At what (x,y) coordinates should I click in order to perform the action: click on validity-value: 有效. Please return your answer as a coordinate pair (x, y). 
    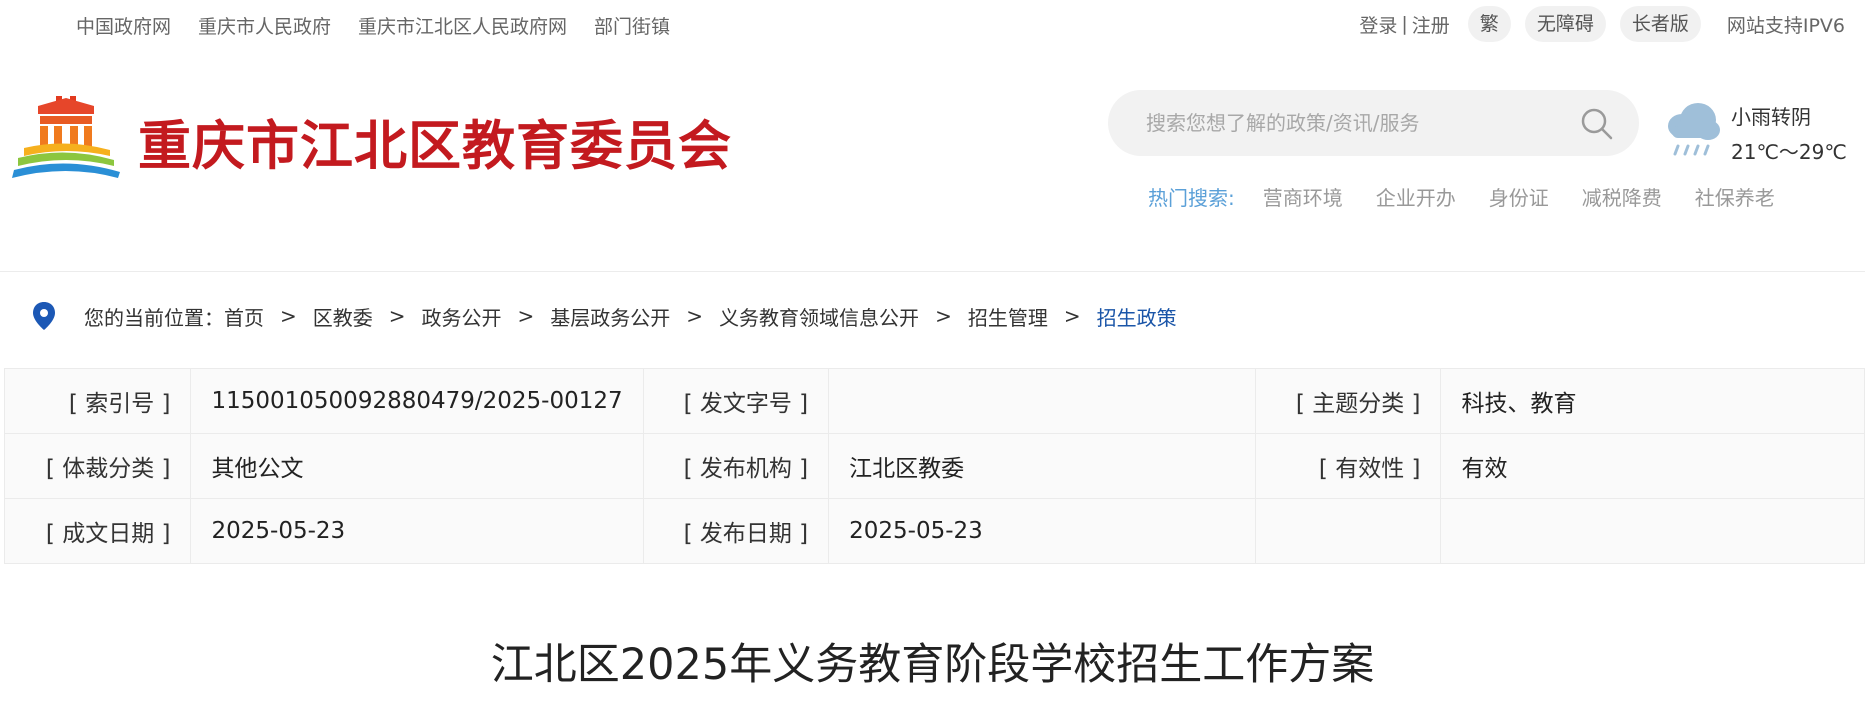
    Looking at the image, I should click on (1652, 466).